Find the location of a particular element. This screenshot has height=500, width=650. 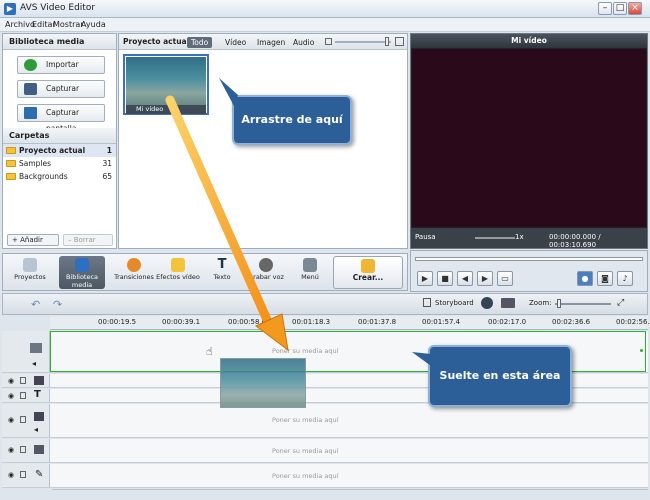

arrow-head is located at coordinates (272, 332).